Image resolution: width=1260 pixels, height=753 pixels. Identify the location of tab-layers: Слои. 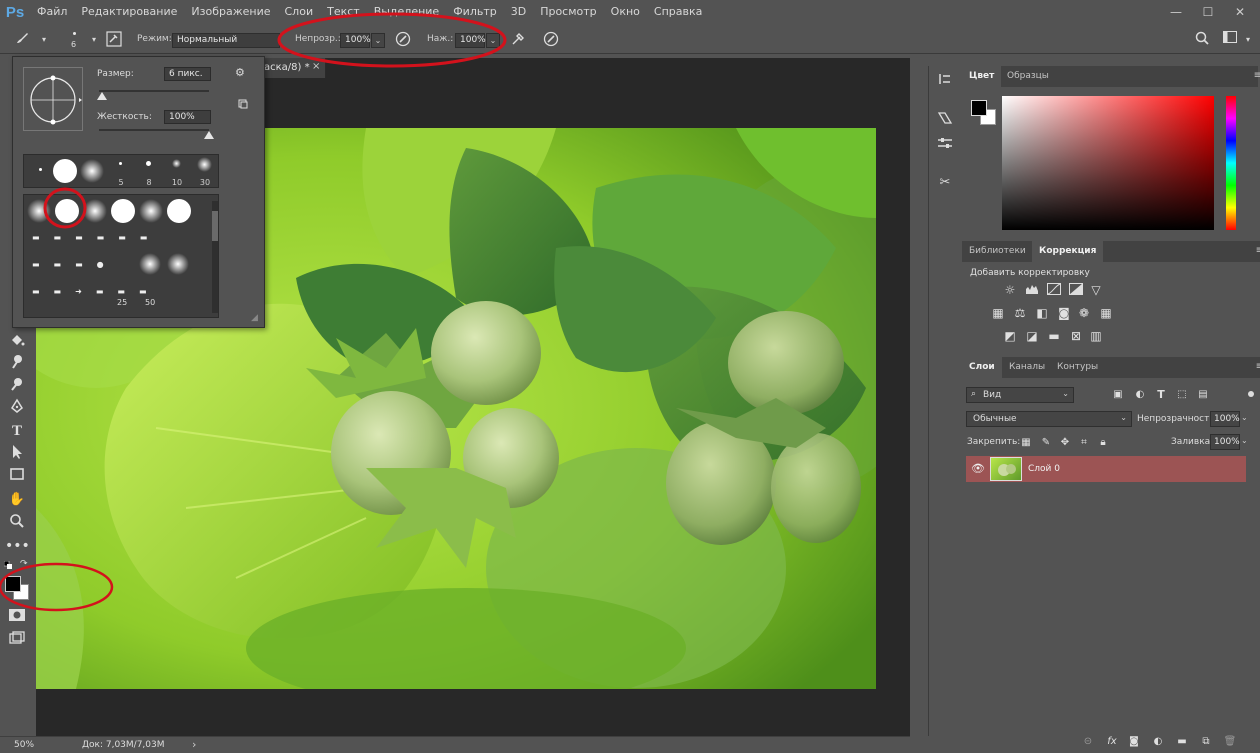
(982, 367).